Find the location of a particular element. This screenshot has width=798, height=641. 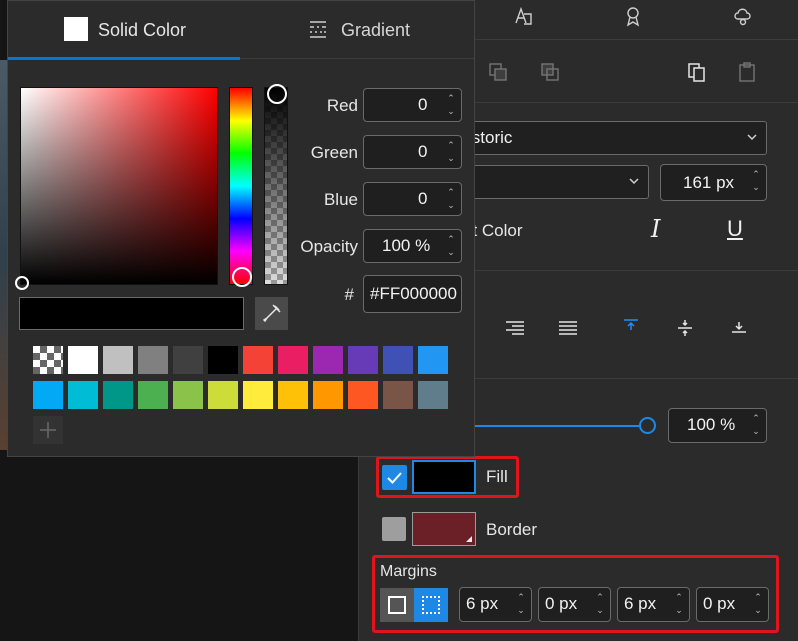

red-input: 0 ⌃ ⌄ is located at coordinates (412, 105).